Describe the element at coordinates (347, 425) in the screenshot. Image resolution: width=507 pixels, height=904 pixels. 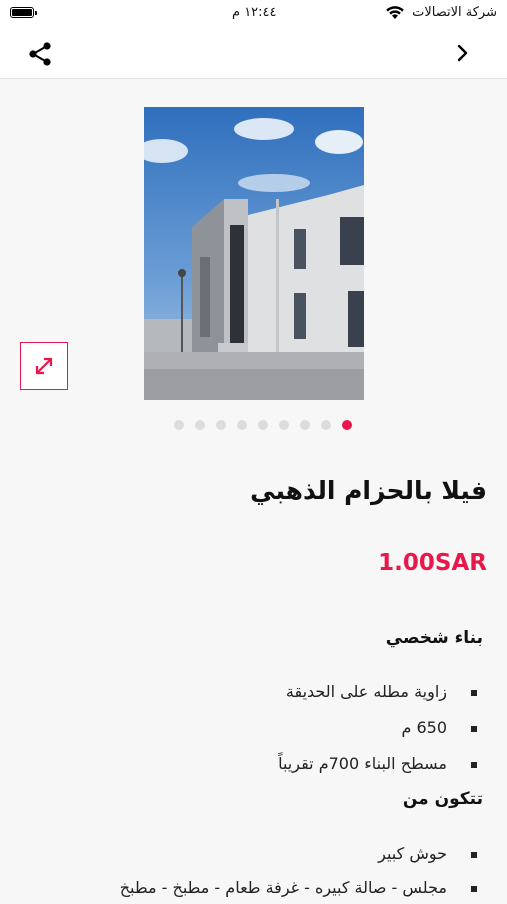
I see `page-dot-active` at that location.